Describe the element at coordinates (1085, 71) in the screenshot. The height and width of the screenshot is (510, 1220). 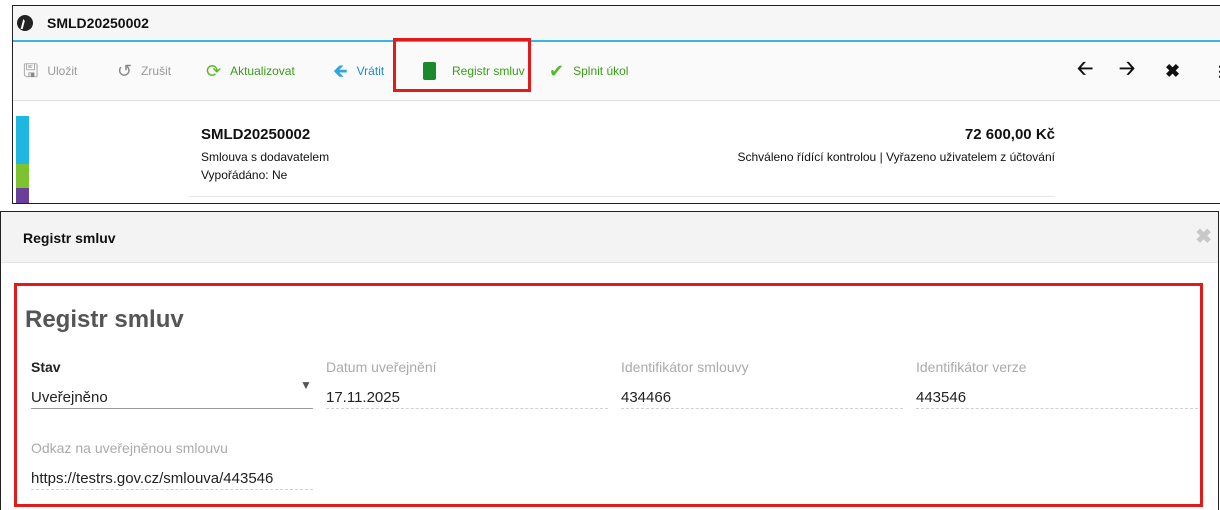
I see `prev-record-icon: 🡠` at that location.